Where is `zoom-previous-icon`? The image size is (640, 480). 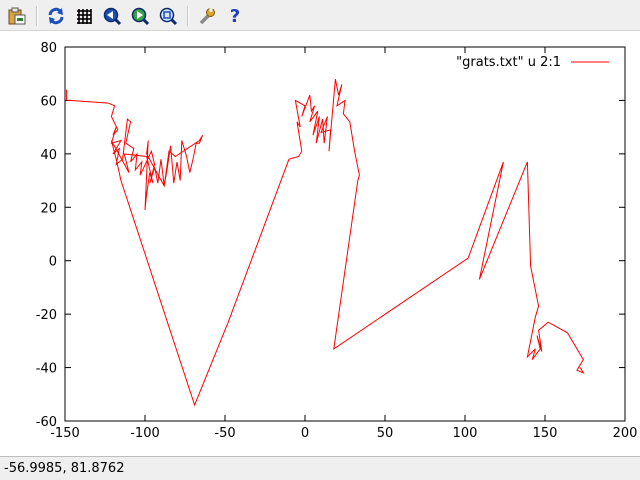
zoom-previous-icon is located at coordinates (112, 16).